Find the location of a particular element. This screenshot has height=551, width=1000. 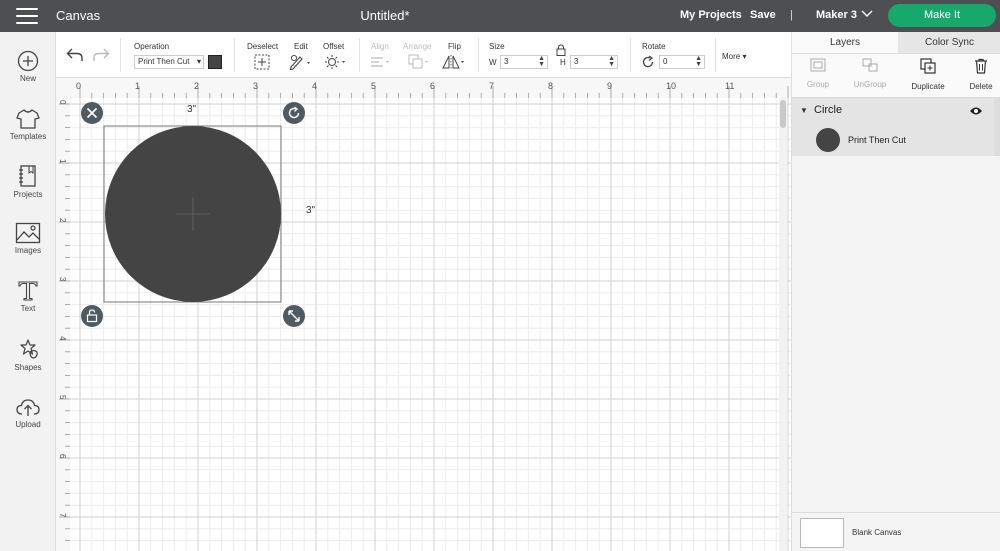

width-label: W is located at coordinates (493, 62).